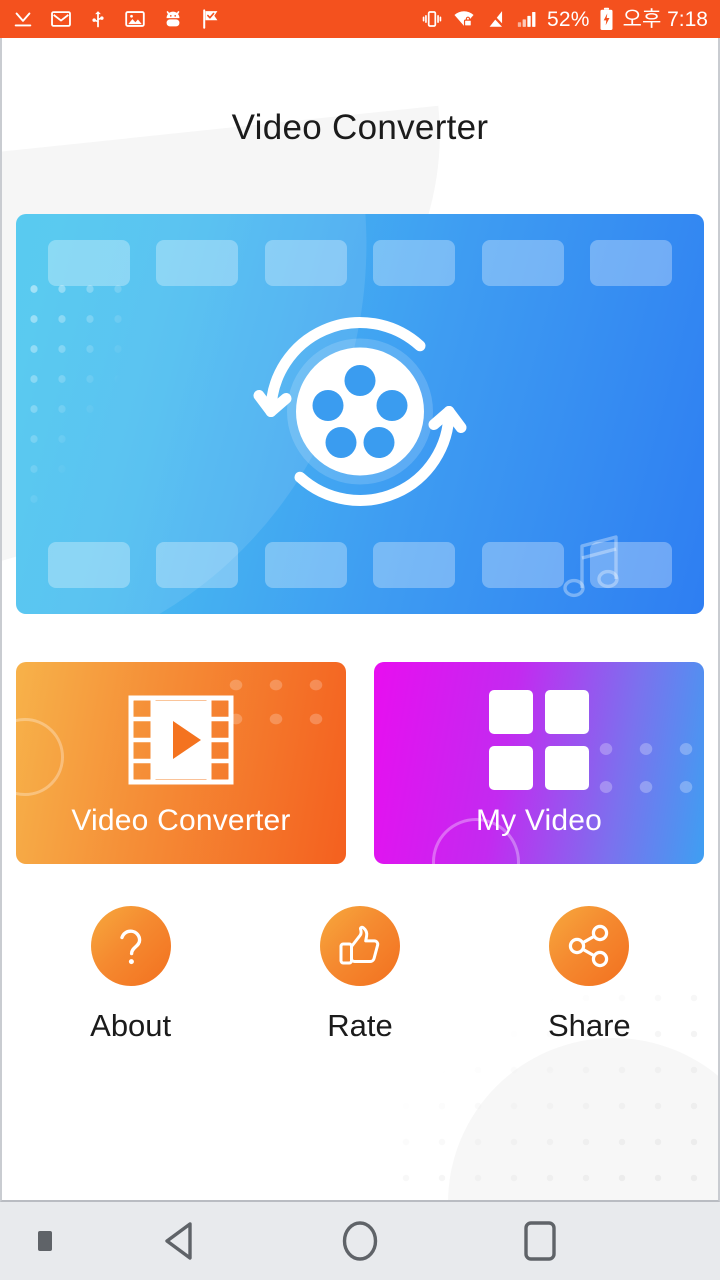  Describe the element at coordinates (181, 820) in the screenshot. I see `card-label: Video Converter` at that location.